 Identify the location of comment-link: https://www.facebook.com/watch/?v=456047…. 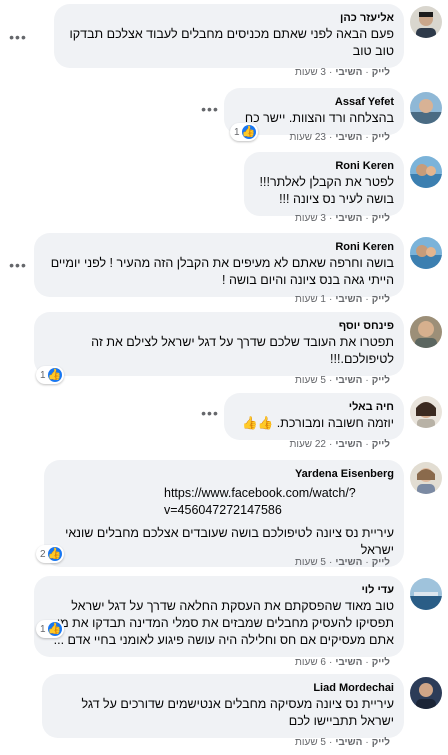
(279, 502).